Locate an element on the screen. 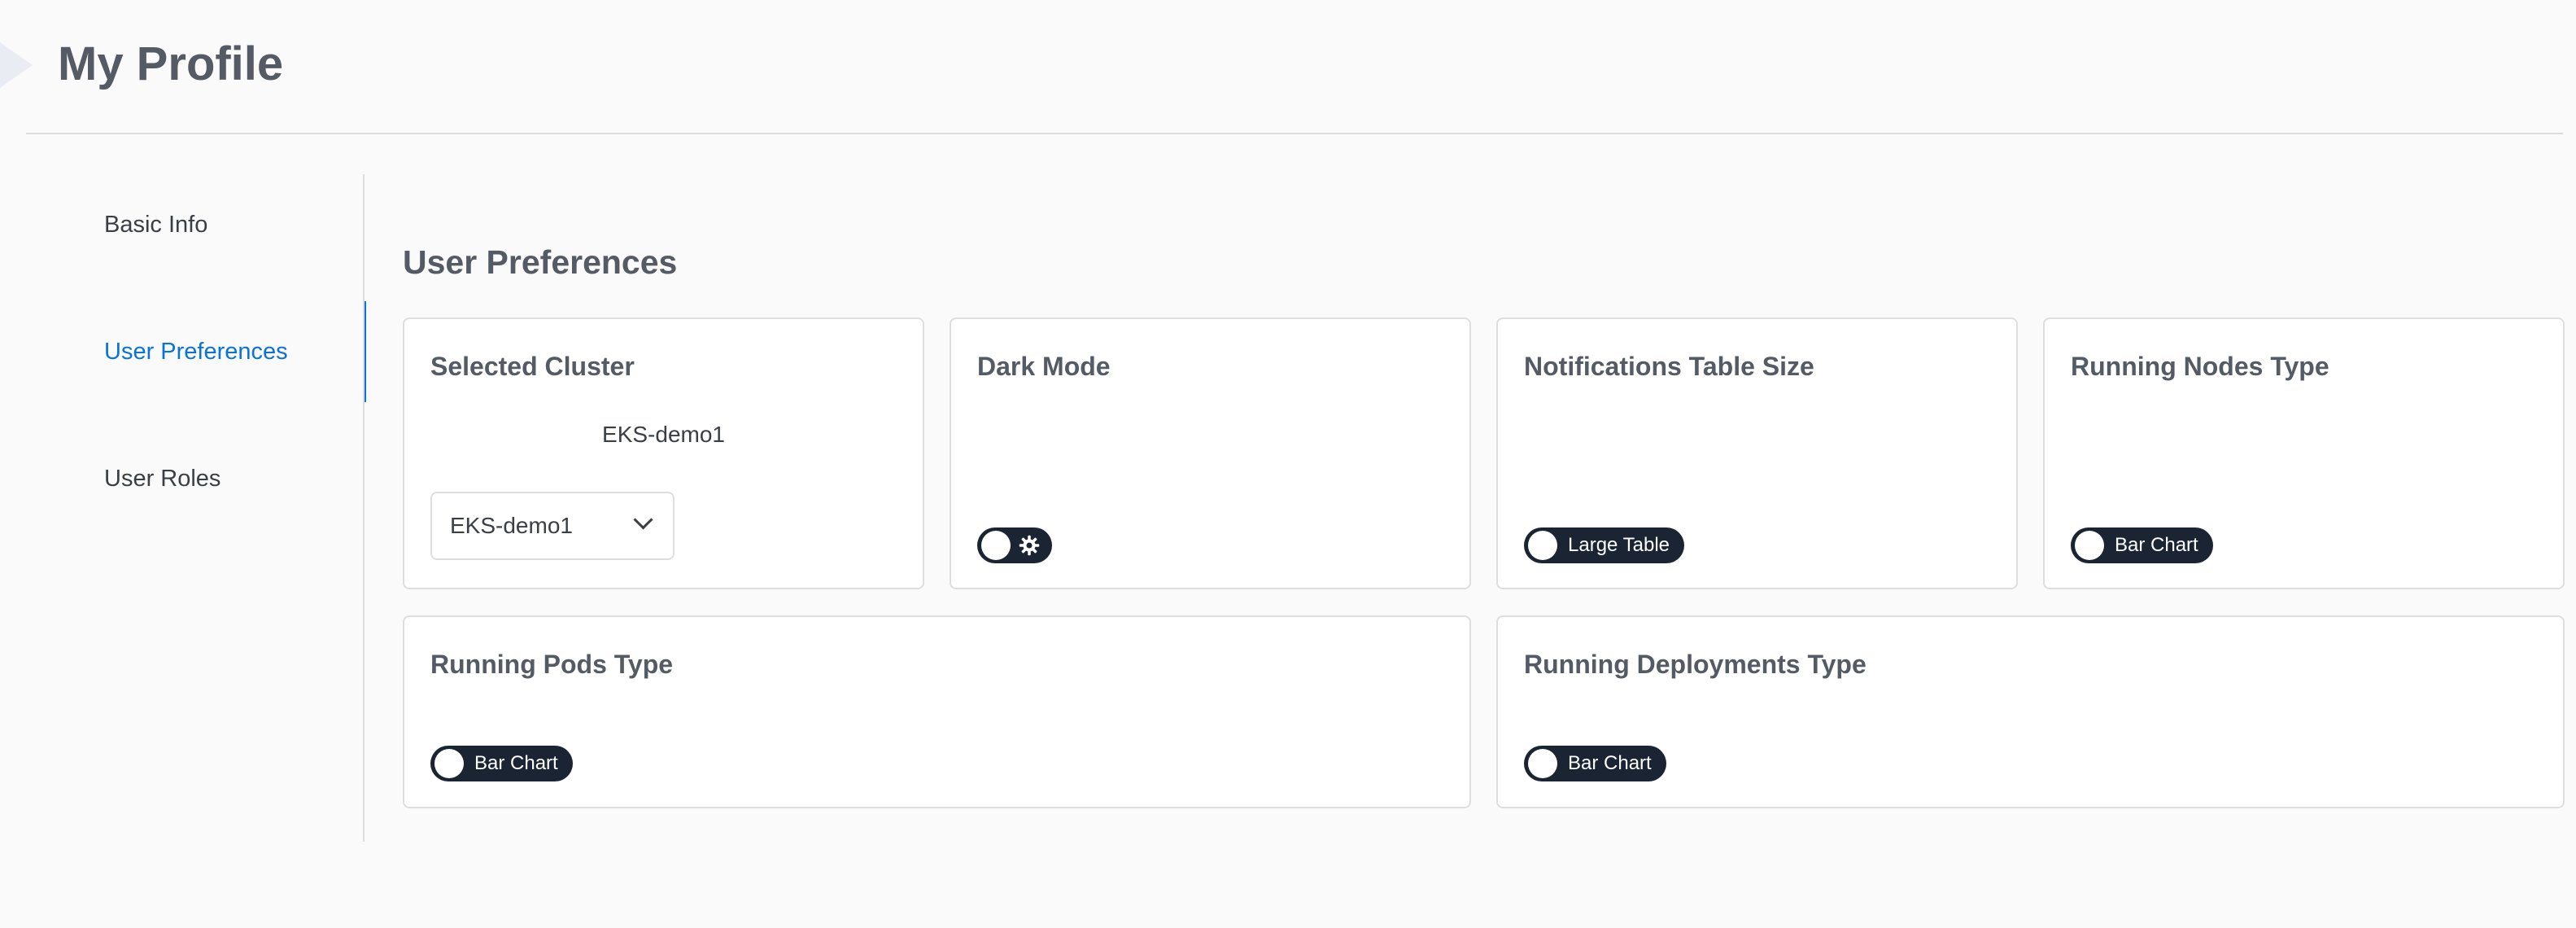 The height and width of the screenshot is (928, 2576). card-title: Selected Cluster is located at coordinates (532, 366).